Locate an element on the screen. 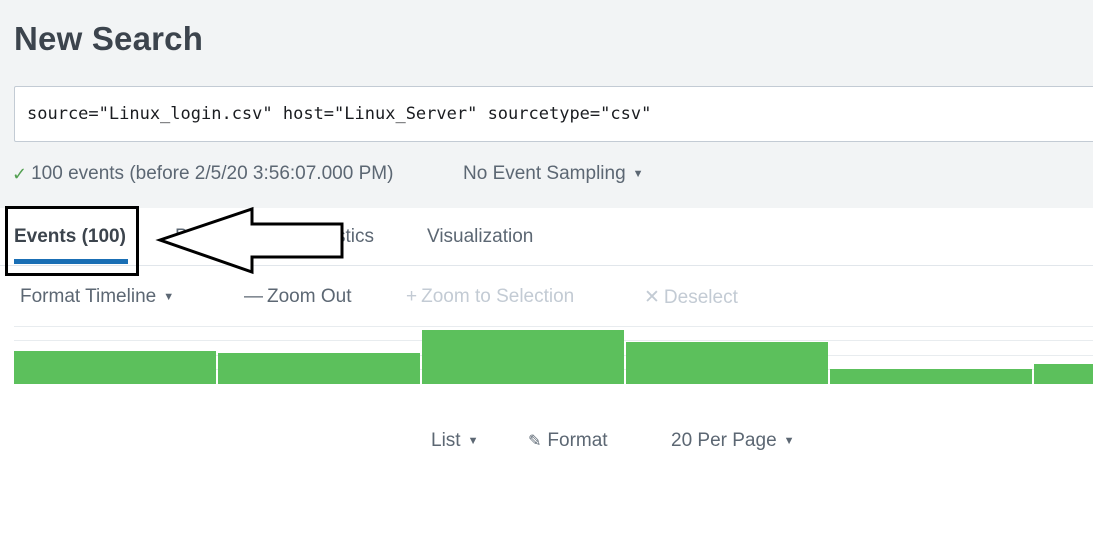  event-sampling-label: No Event Sampling is located at coordinates (544, 173).